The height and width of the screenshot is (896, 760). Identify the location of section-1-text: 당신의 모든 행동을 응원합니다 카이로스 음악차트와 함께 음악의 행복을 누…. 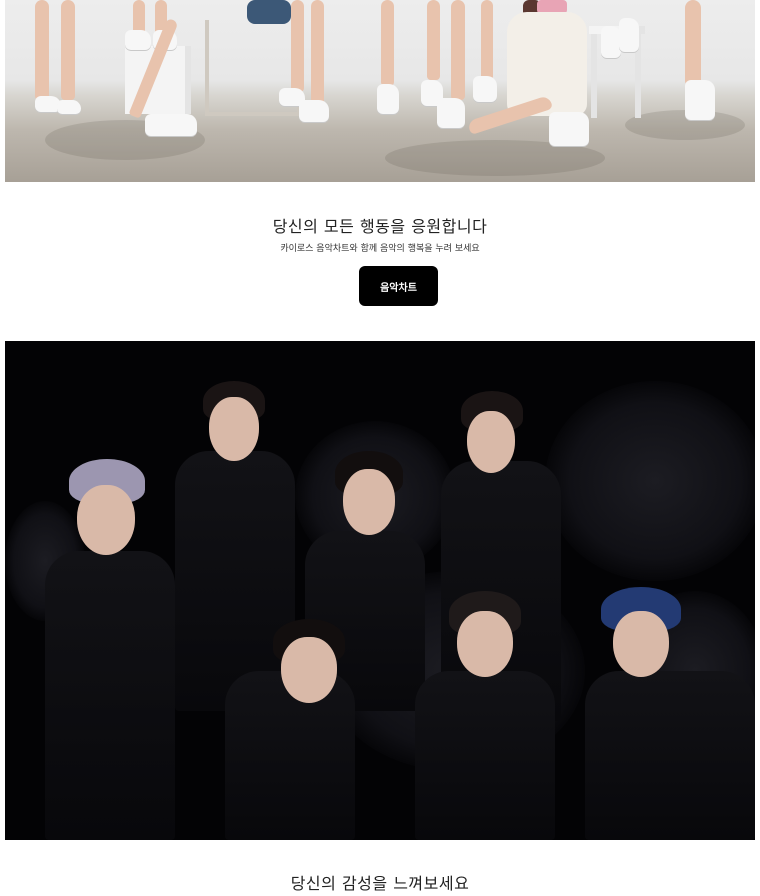
(380, 233).